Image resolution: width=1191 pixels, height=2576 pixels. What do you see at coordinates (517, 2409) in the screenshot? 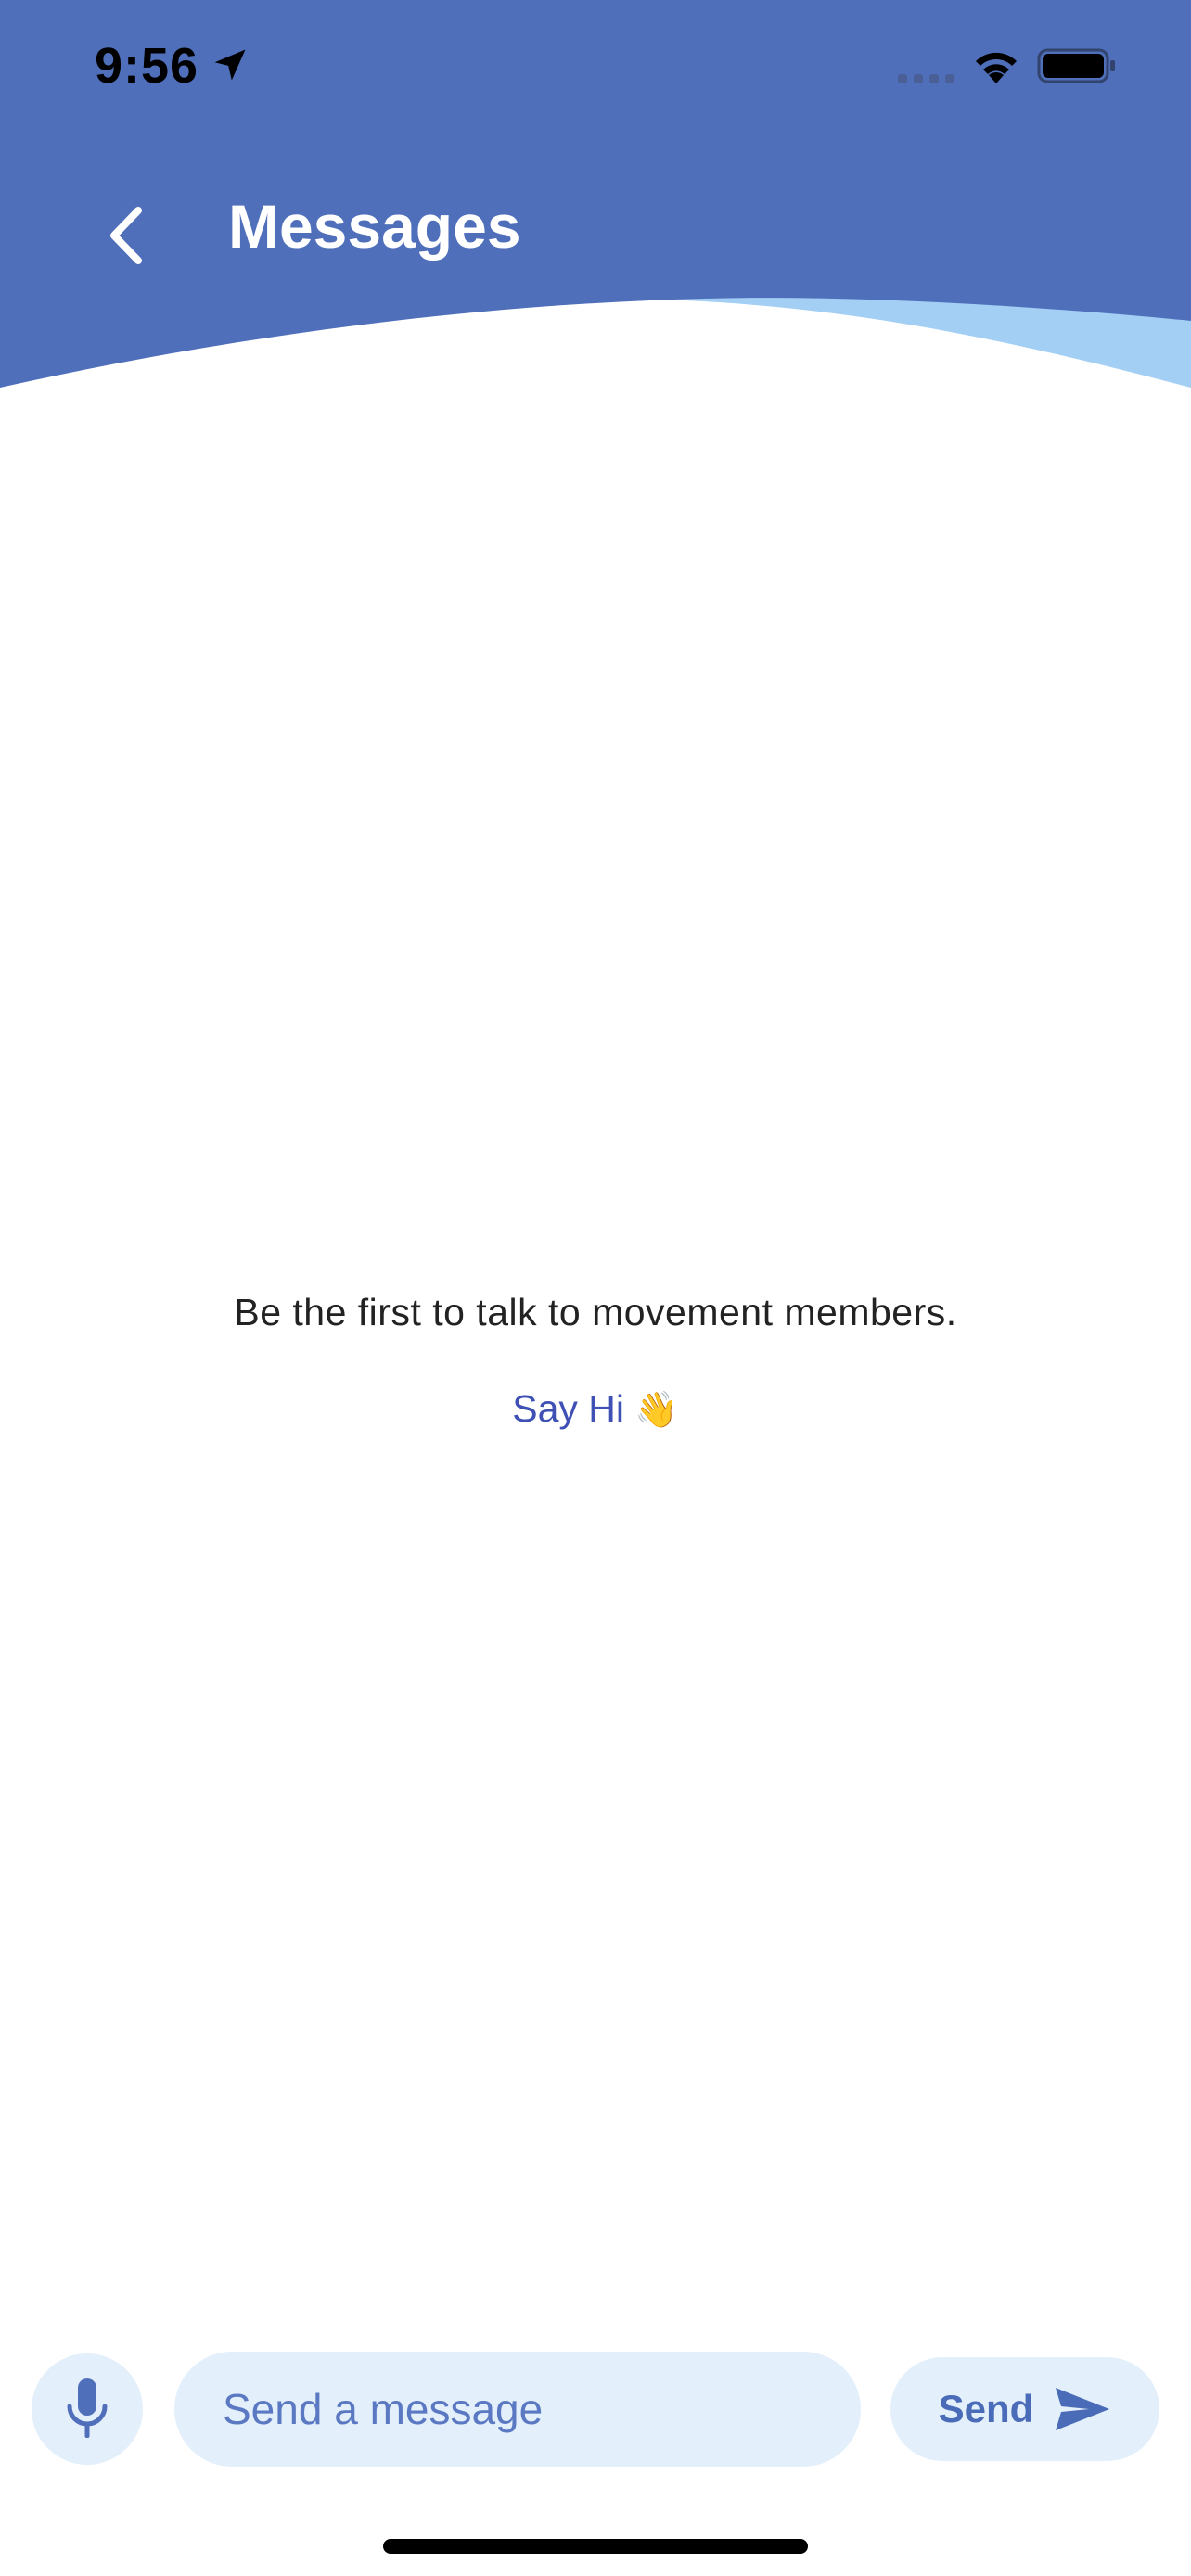
I see `message-input` at bounding box center [517, 2409].